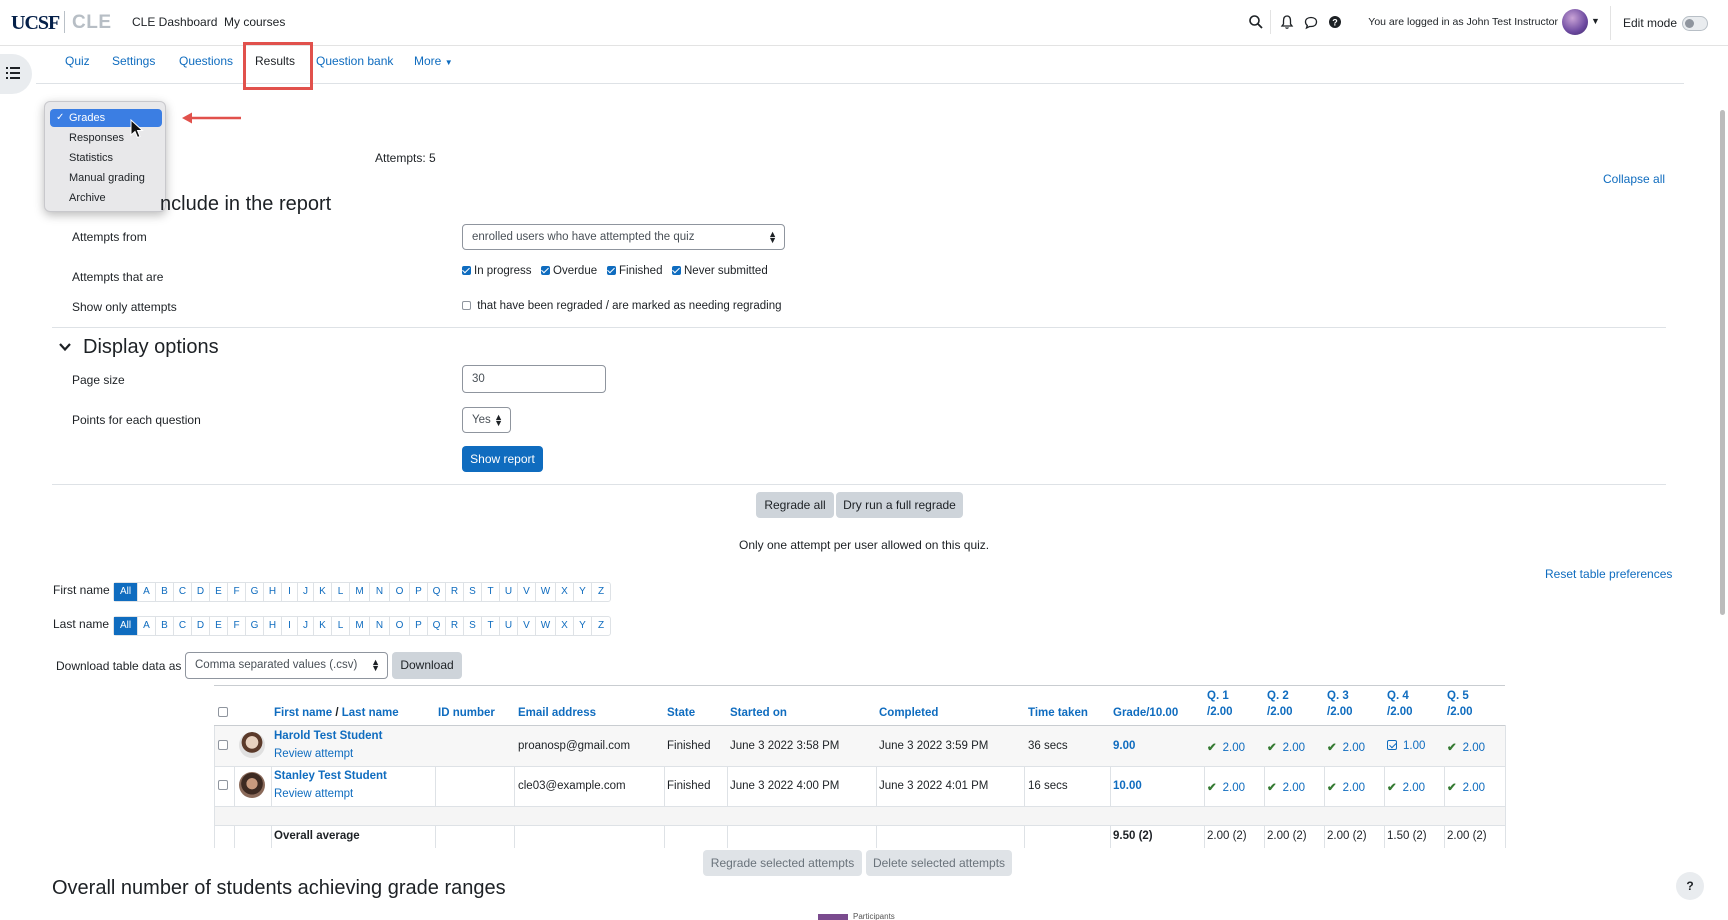 The width and height of the screenshot is (1728, 920). What do you see at coordinates (1575, 22) in the screenshot?
I see `user-avatar` at bounding box center [1575, 22].